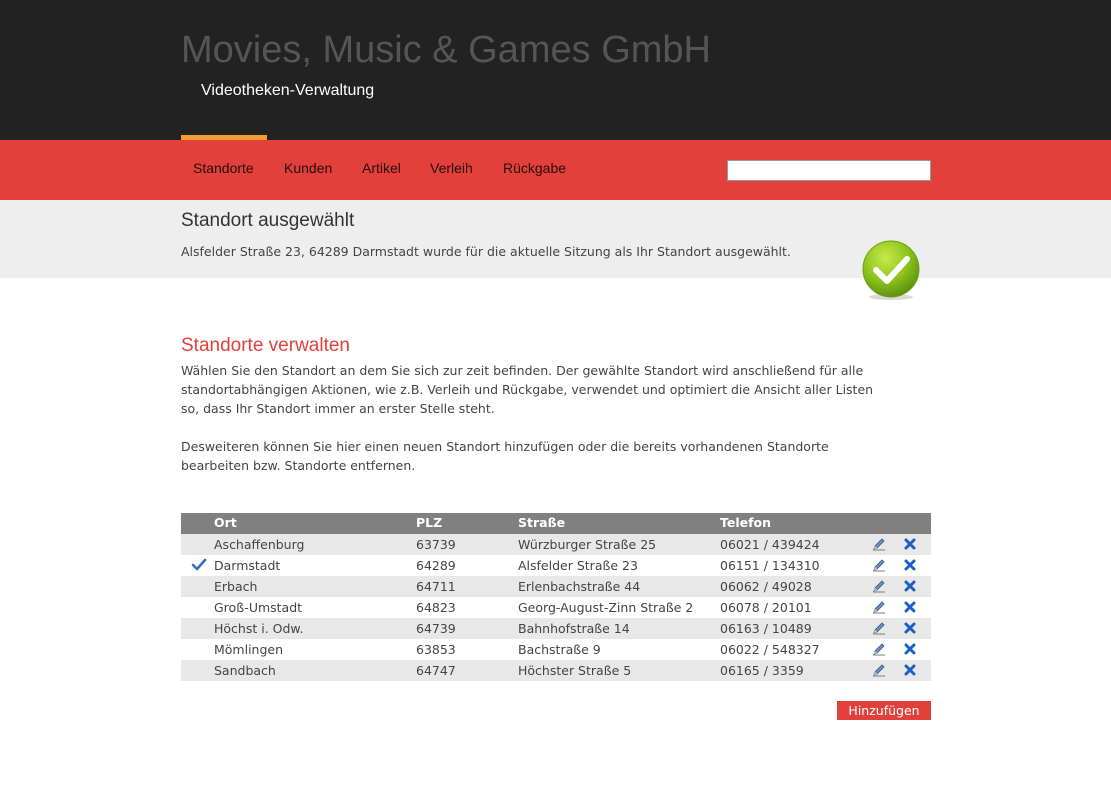 The image size is (1111, 800). Describe the element at coordinates (247, 565) in the screenshot. I see `cell-ort: Darmstadt` at that location.